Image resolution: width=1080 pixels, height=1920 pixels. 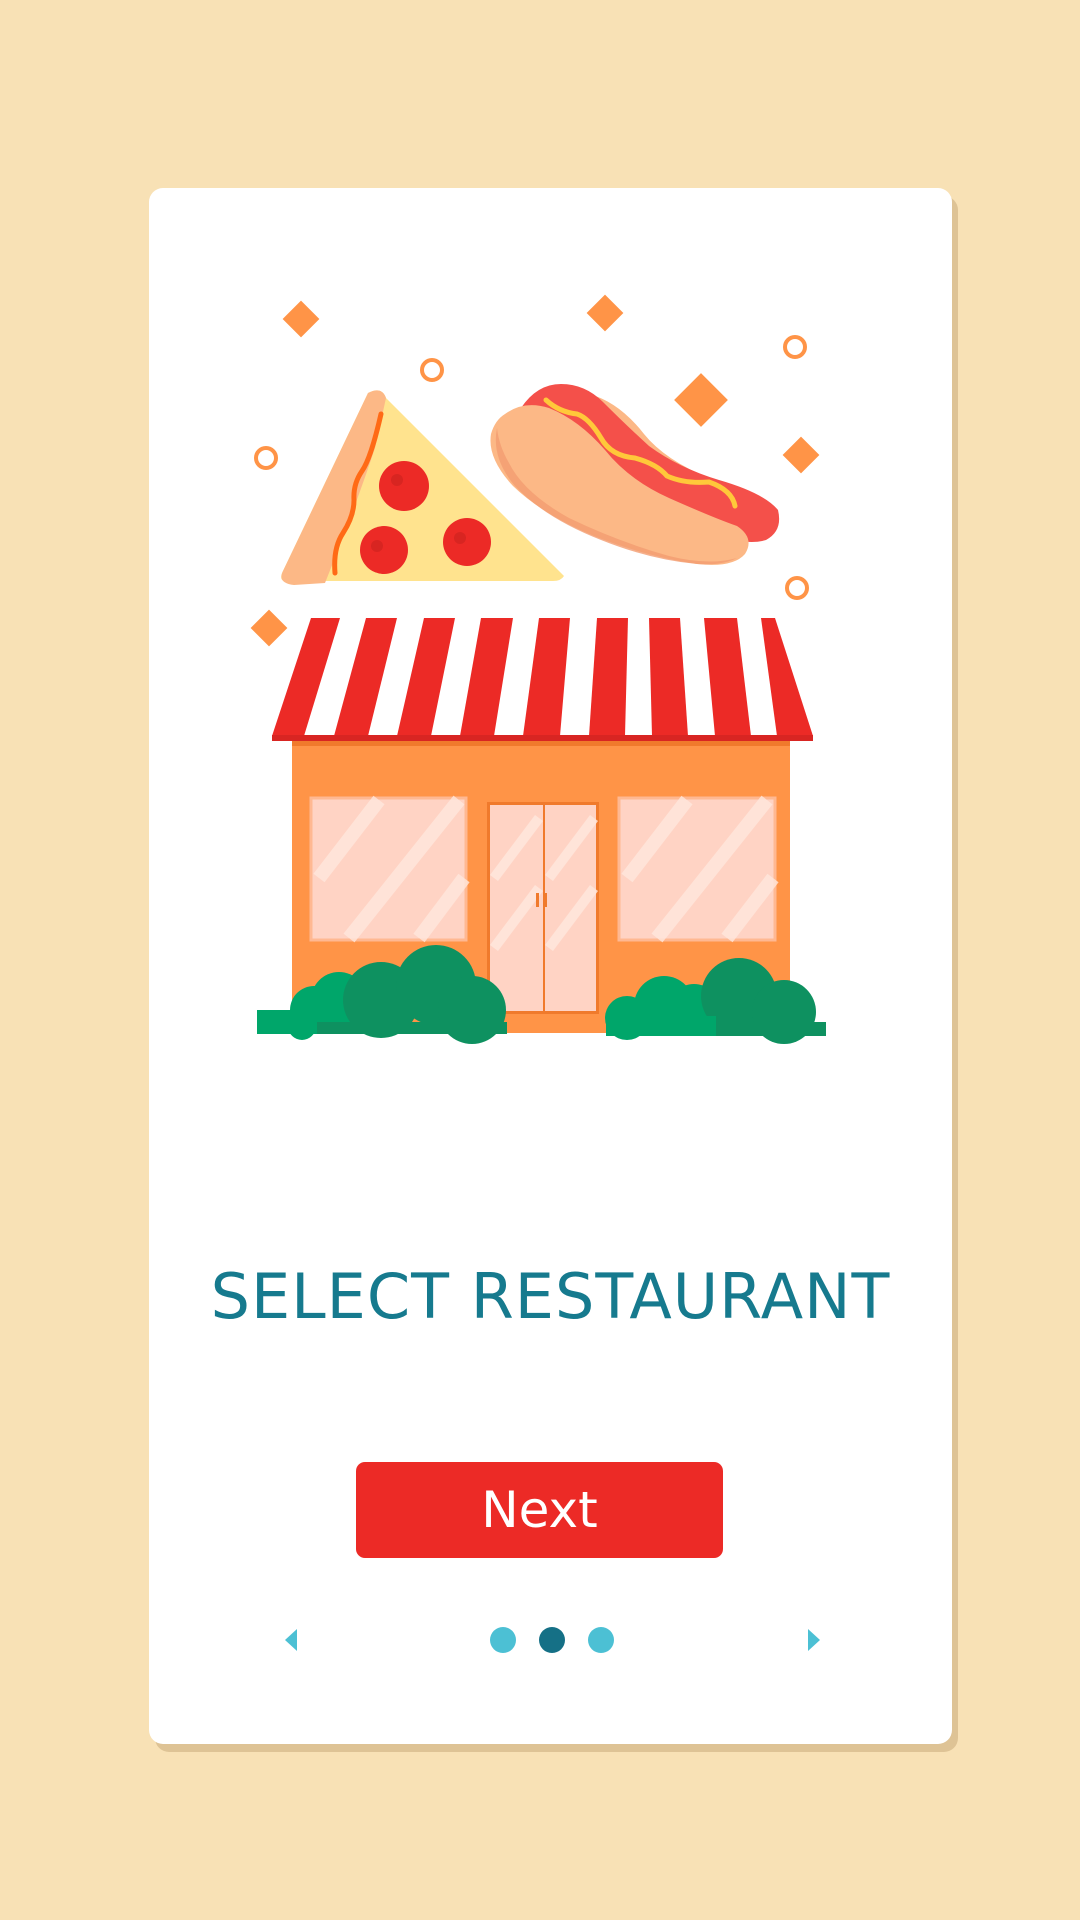 I want to click on chevron-right-icon, so click(x=813, y=1640).